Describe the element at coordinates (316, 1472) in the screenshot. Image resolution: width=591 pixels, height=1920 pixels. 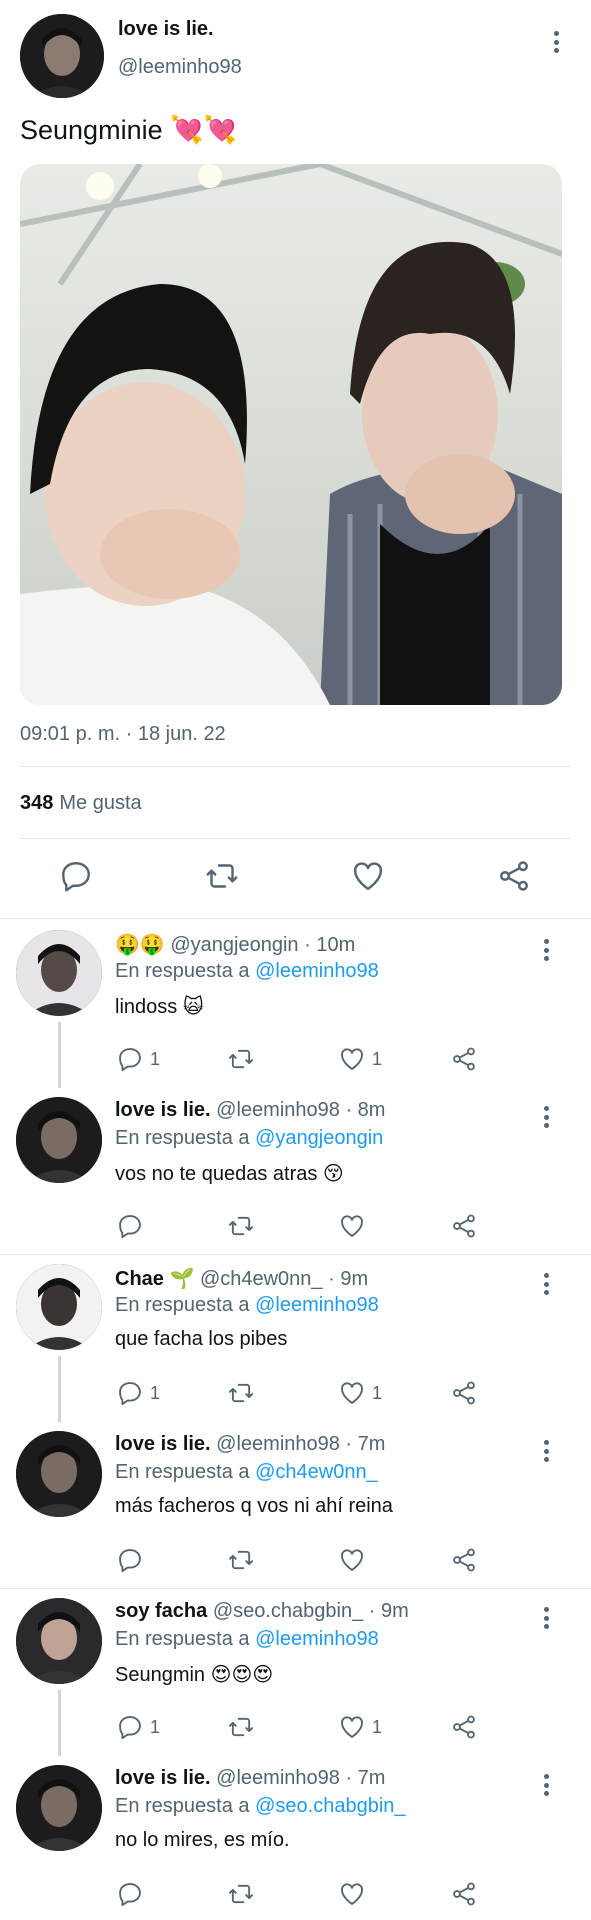
I see `mention-link: @ch4ew0nn_` at that location.